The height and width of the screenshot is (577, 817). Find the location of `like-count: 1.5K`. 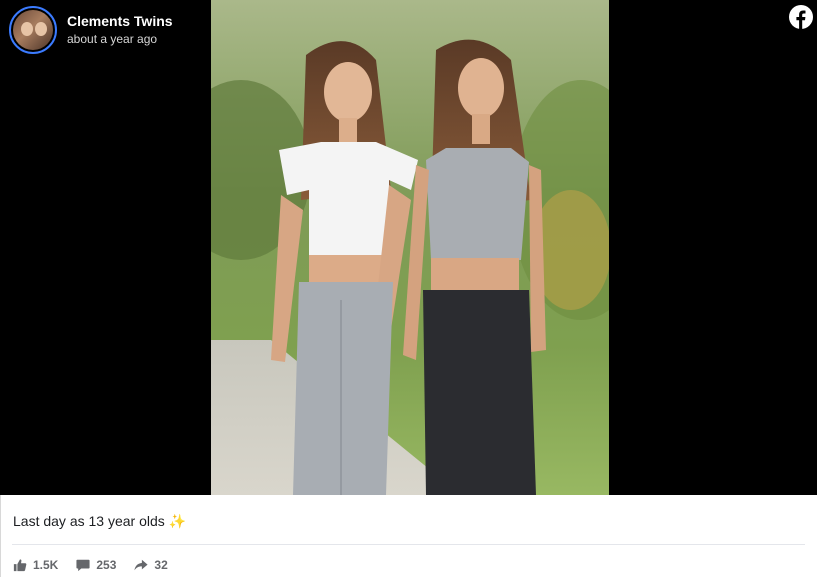

like-count: 1.5K is located at coordinates (46, 565).